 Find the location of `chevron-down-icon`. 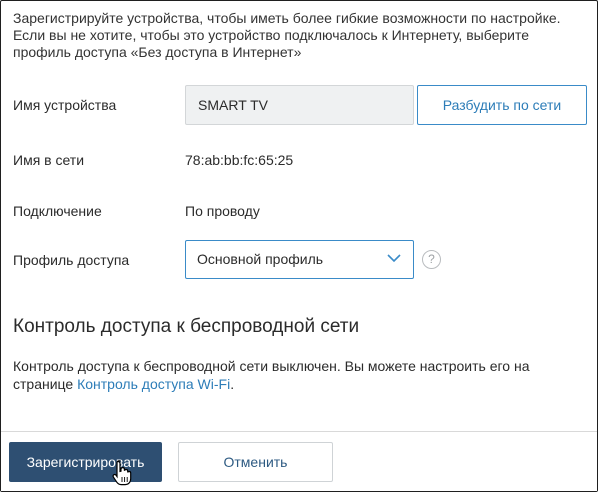

chevron-down-icon is located at coordinates (394, 258).